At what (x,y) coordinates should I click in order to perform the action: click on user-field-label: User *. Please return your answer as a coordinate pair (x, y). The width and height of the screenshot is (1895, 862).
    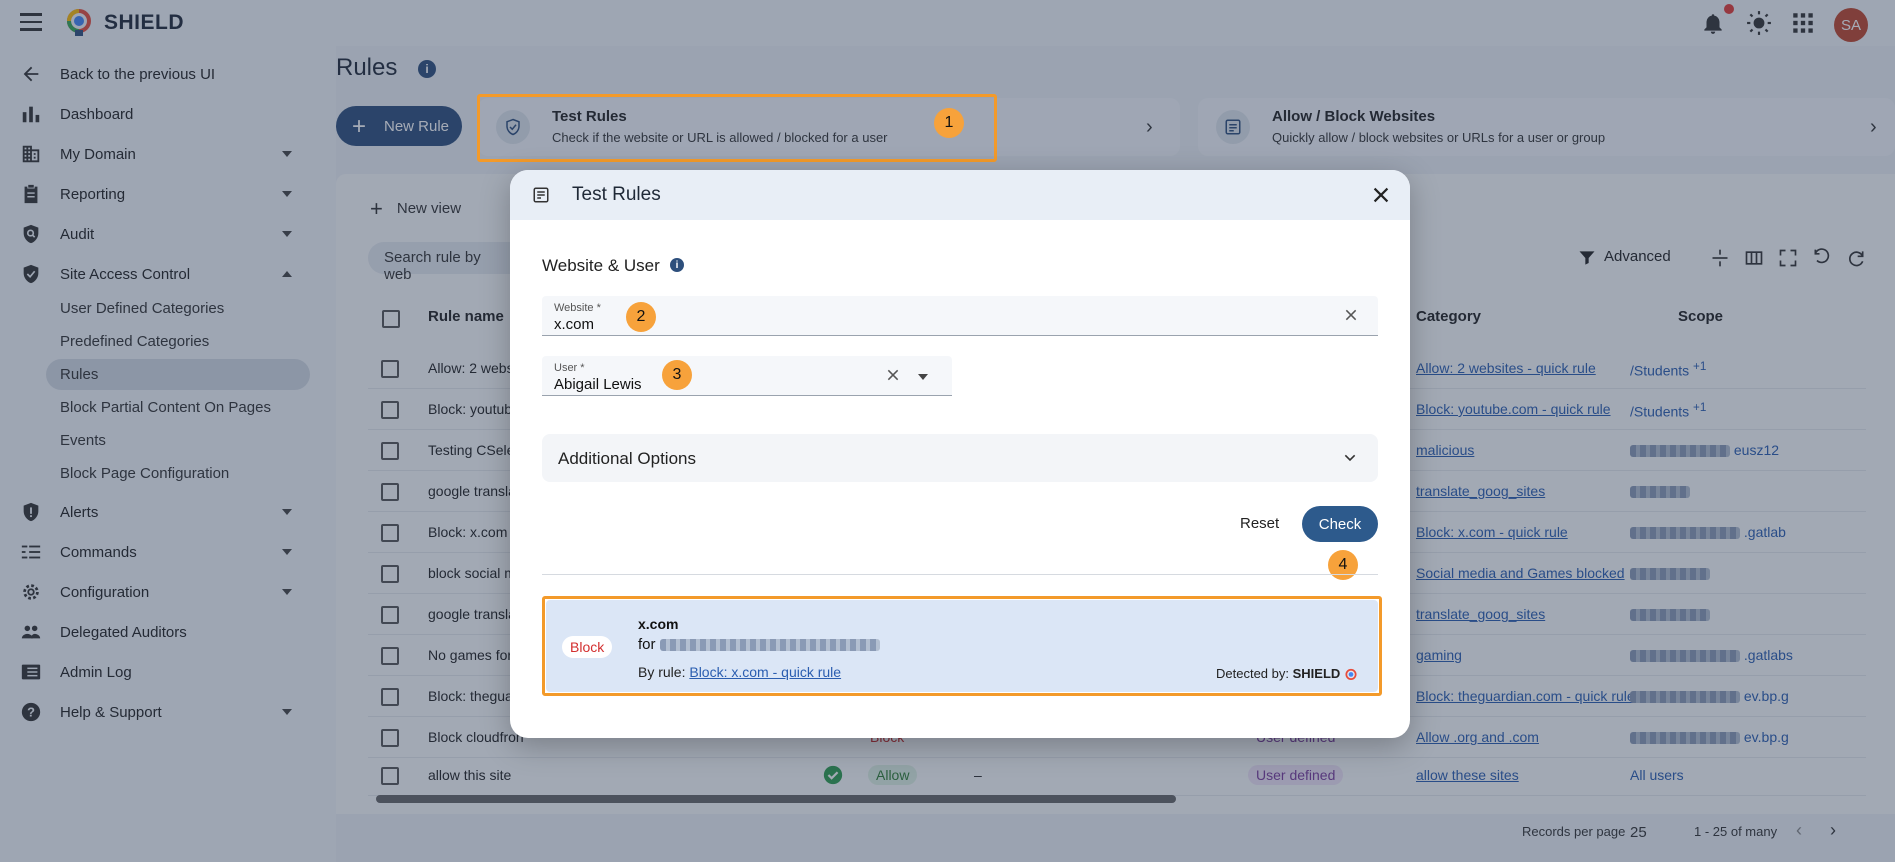
    Looking at the image, I should click on (569, 368).